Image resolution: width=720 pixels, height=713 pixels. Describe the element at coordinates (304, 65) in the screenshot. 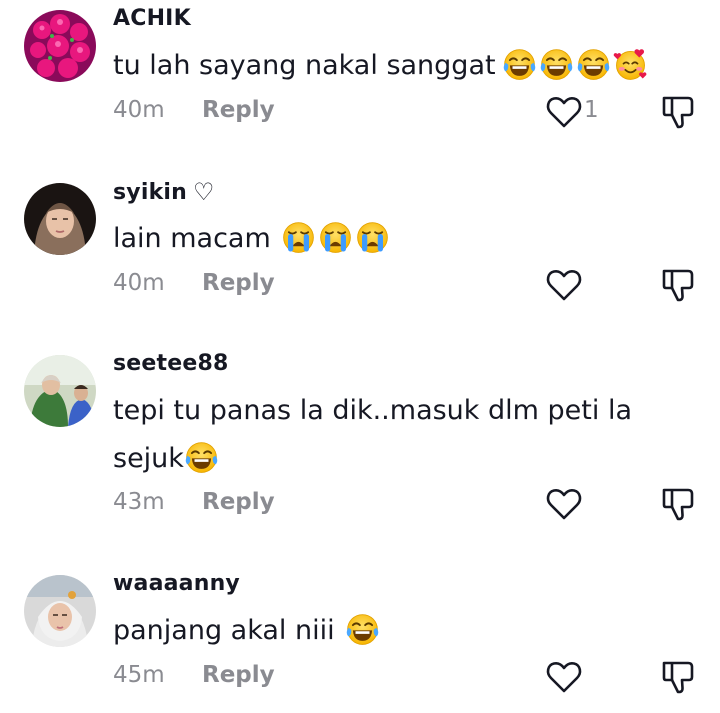

I see `comment-text-content: tu lah sayang nakal sanggat` at that location.